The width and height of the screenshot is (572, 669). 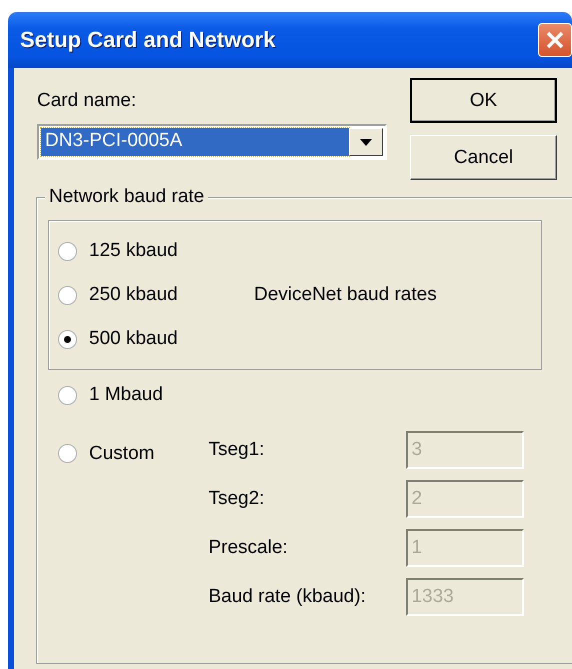 I want to click on window-title: Setup Card and Network, so click(x=148, y=40).